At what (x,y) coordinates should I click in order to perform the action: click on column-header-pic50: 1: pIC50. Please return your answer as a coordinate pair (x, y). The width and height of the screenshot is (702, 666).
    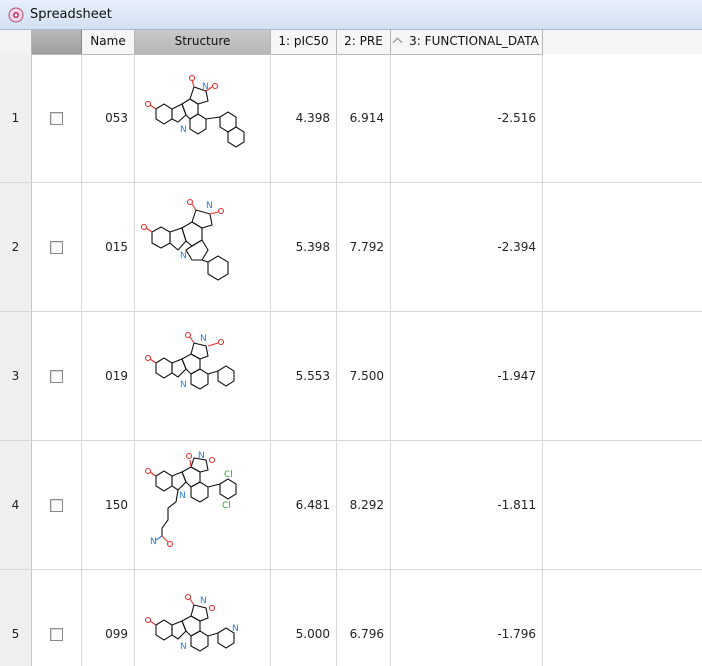
    Looking at the image, I should click on (304, 42).